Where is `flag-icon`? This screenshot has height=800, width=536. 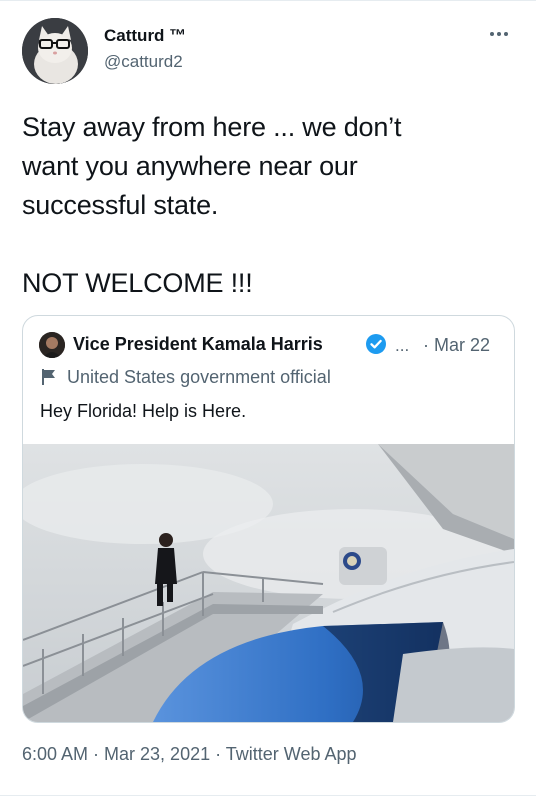 flag-icon is located at coordinates (48, 377).